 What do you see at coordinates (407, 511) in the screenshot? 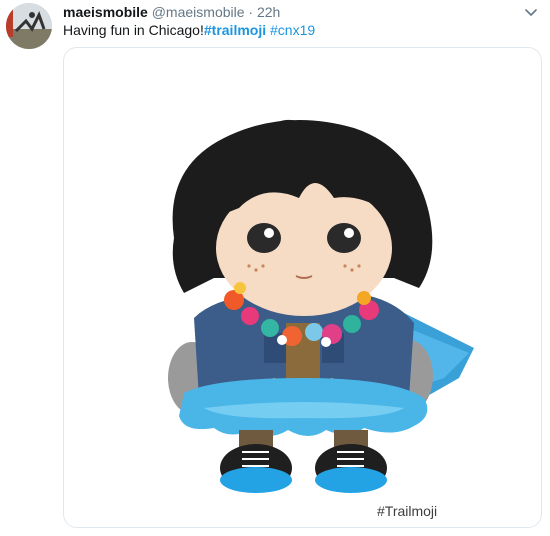
I see `media-caption: #Trailmoji` at bounding box center [407, 511].